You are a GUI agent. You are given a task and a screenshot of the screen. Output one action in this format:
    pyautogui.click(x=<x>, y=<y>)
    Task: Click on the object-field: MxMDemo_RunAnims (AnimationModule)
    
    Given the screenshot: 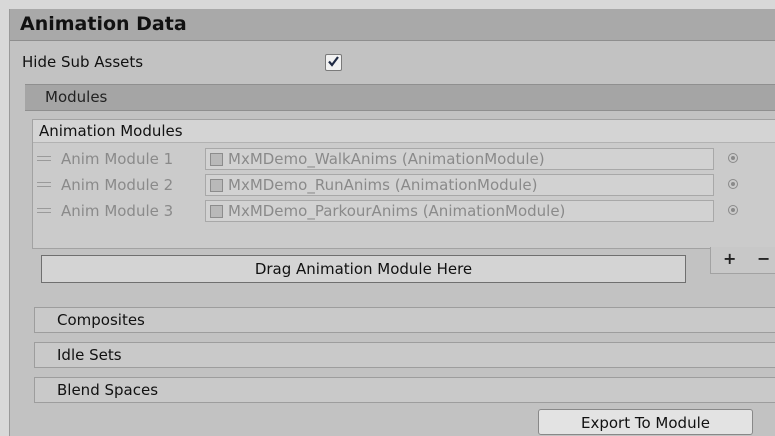 What is the action you would take?
    pyautogui.click(x=459, y=185)
    